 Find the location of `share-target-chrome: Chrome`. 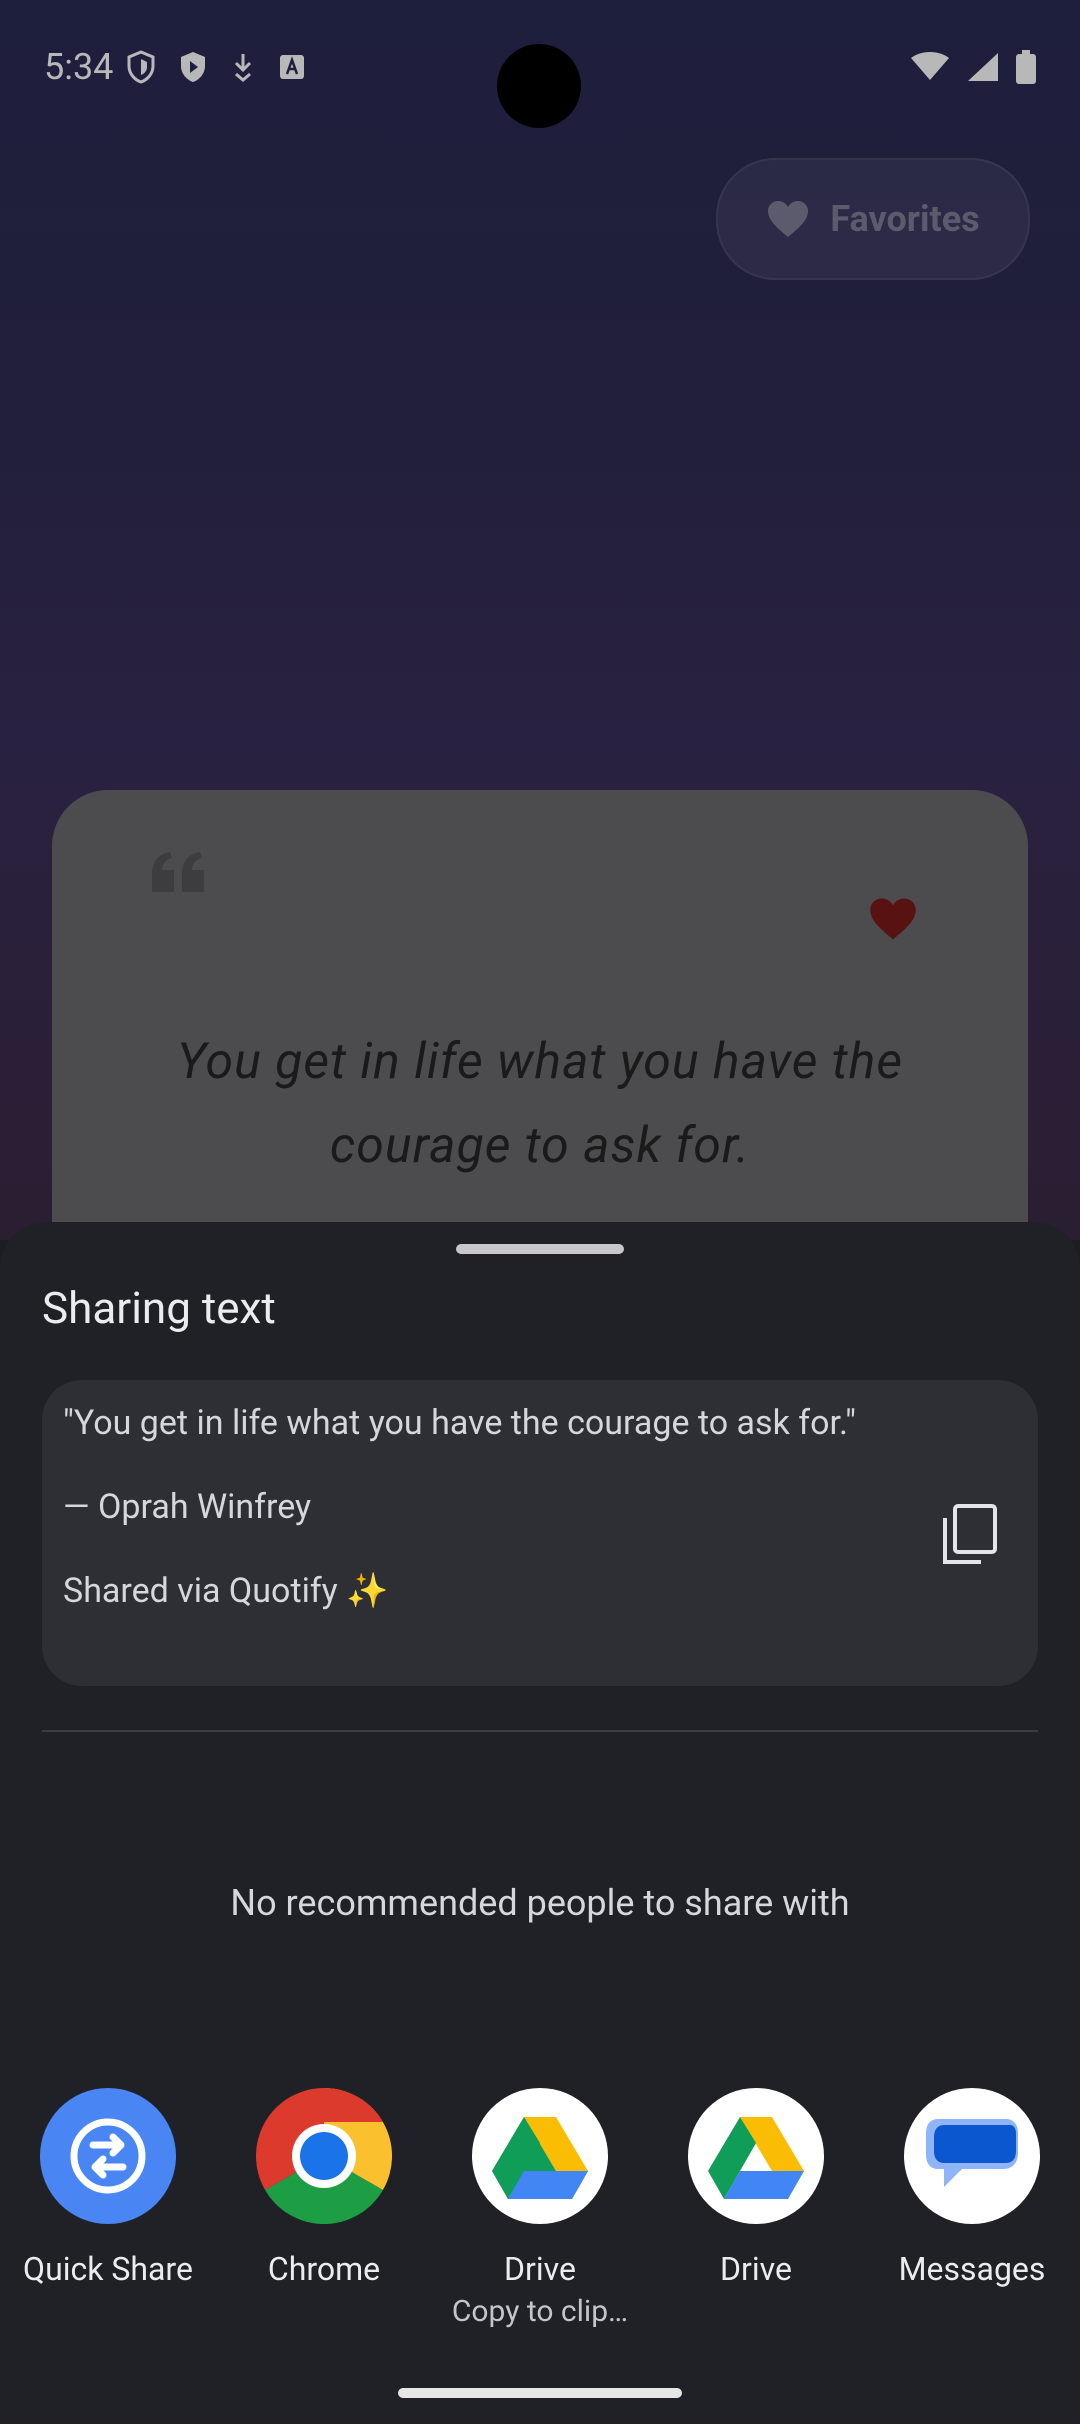

share-target-chrome: Chrome is located at coordinates (324, 2188).